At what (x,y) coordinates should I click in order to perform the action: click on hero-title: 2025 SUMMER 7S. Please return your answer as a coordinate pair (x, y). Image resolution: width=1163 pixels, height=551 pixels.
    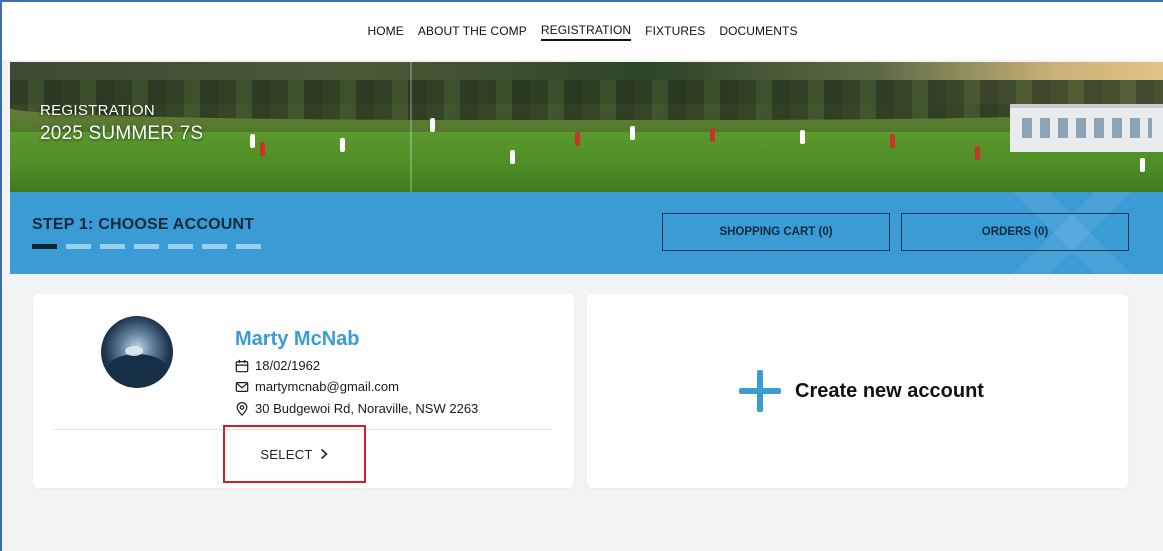
    Looking at the image, I should click on (122, 133).